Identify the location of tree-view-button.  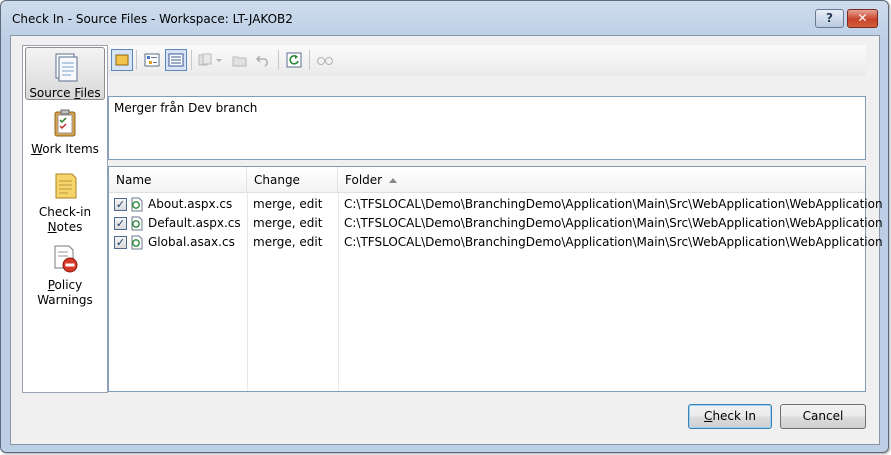
(152, 60).